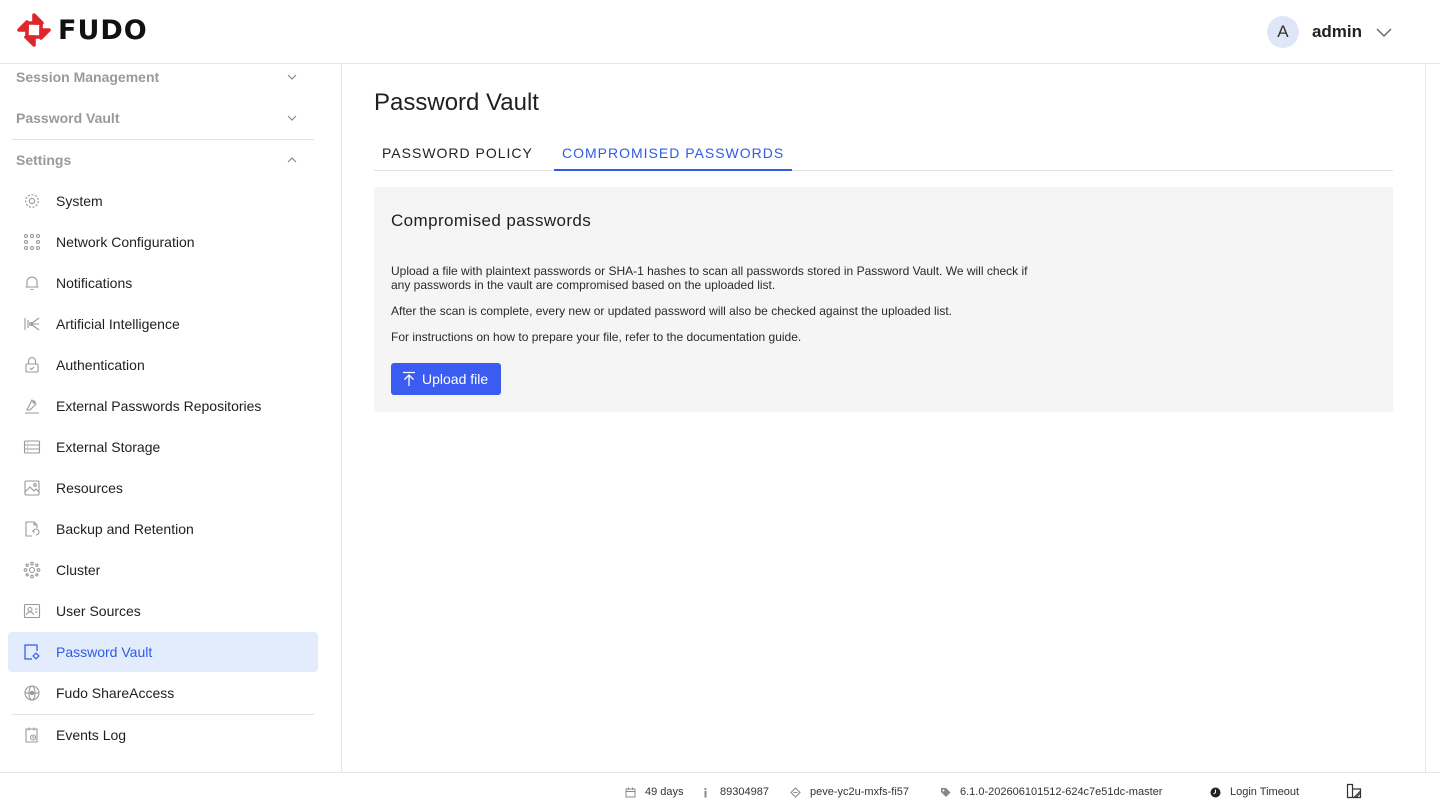 The width and height of the screenshot is (1440, 812). I want to click on sidebar-item-network-configuration: Network Configuration, so click(163, 242).